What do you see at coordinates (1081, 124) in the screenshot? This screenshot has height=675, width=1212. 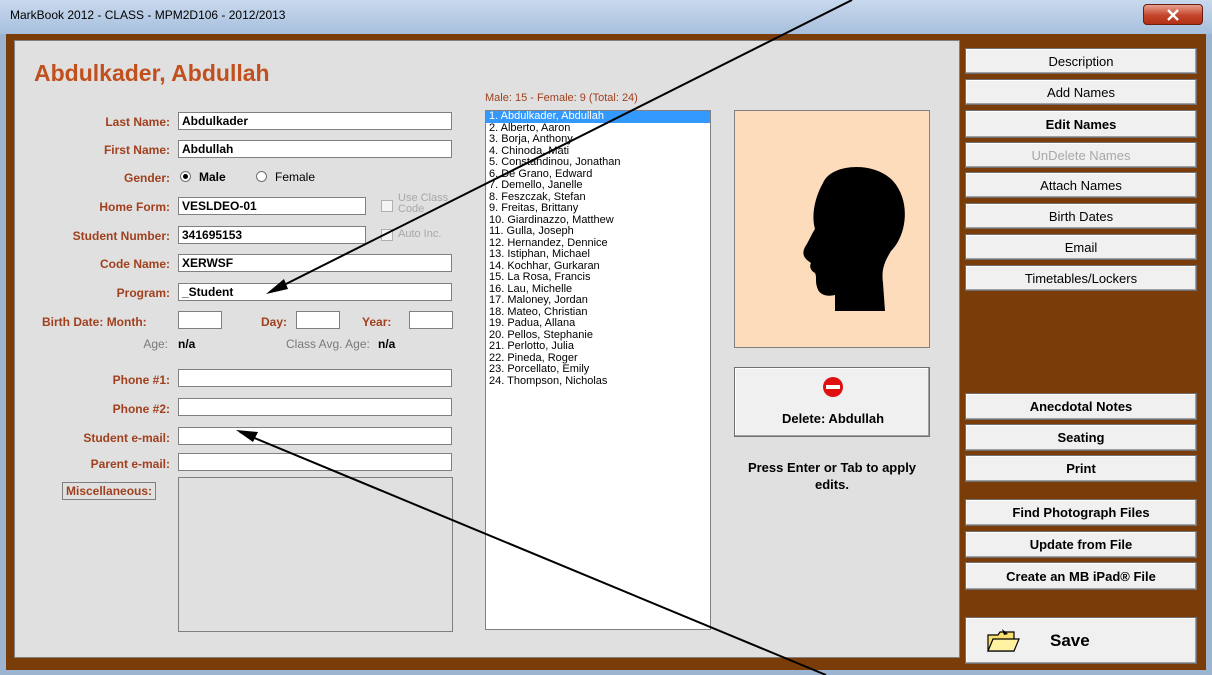 I see `edit-names-button: Edit Names` at bounding box center [1081, 124].